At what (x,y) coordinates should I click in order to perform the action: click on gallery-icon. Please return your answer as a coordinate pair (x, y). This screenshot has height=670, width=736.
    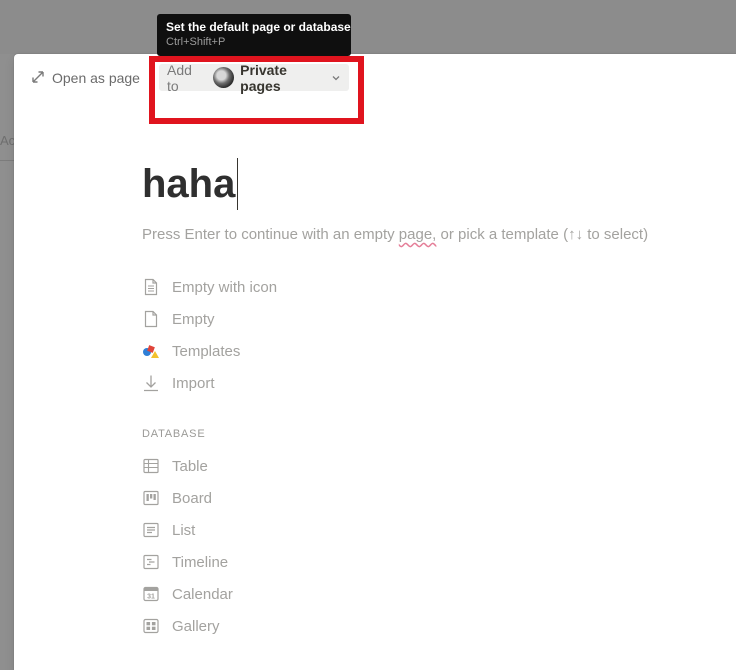
    Looking at the image, I should click on (151, 626).